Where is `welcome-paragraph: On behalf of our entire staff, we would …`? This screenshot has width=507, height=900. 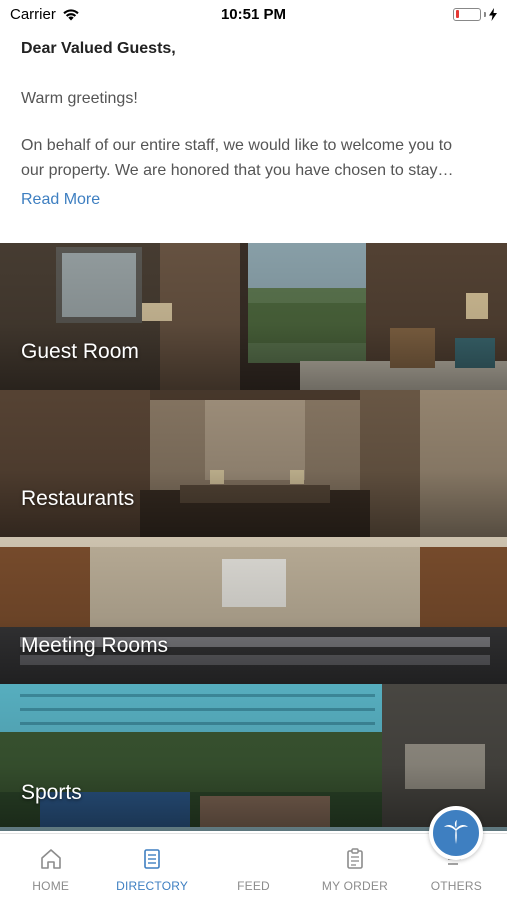 welcome-paragraph: On behalf of our entire staff, we would … is located at coordinates (253, 158).